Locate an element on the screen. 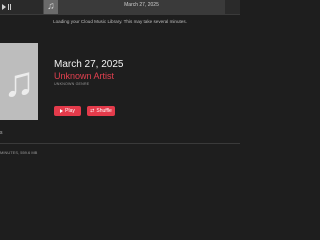 This screenshot has width=320, height=240. now-playing-display: ♫ March 27, 2025 is located at coordinates (134, 7).